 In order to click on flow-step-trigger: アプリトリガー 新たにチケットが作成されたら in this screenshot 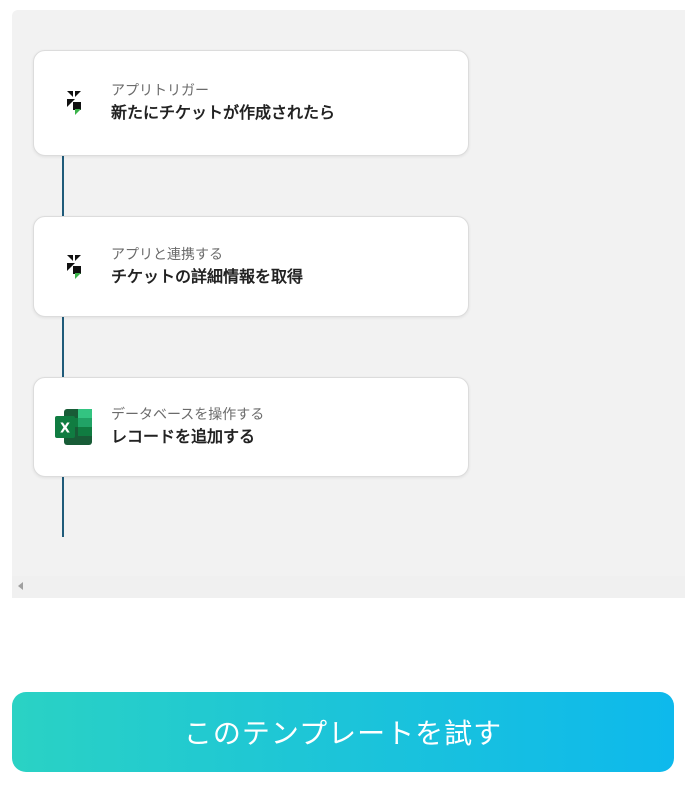, I will do `click(251, 103)`.